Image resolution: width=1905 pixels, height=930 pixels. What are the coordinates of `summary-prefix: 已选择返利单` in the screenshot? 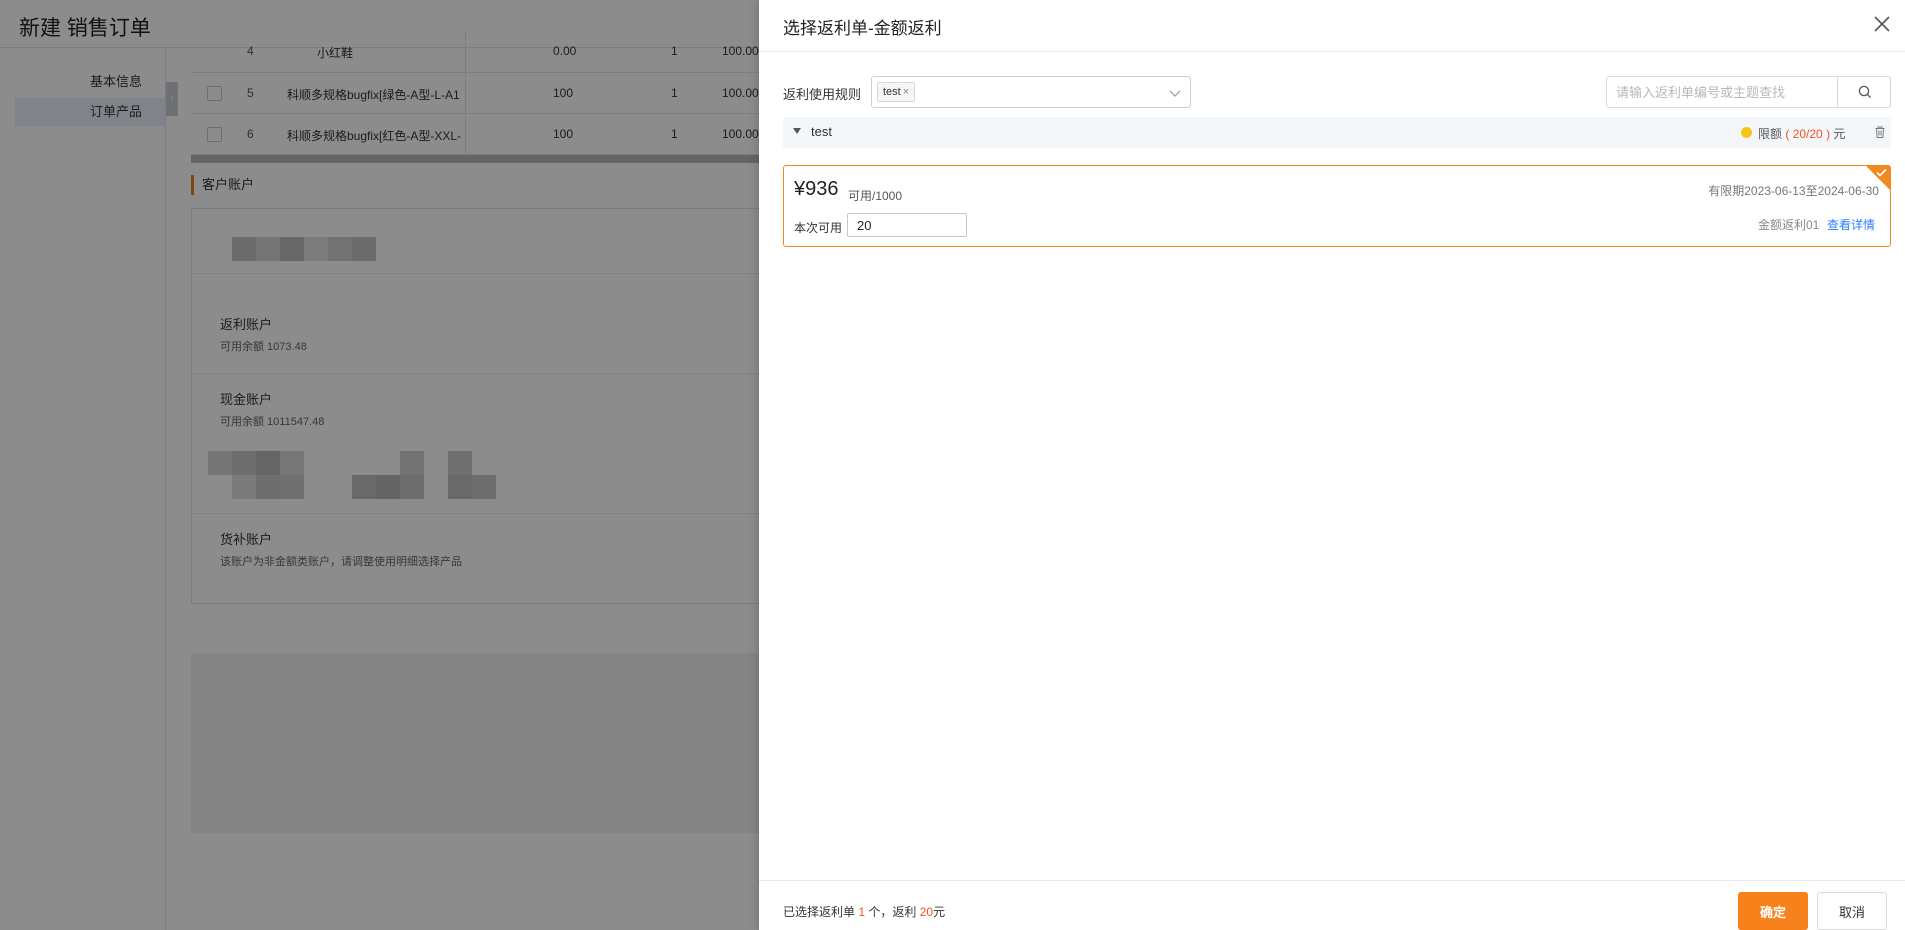 It's located at (819, 912).